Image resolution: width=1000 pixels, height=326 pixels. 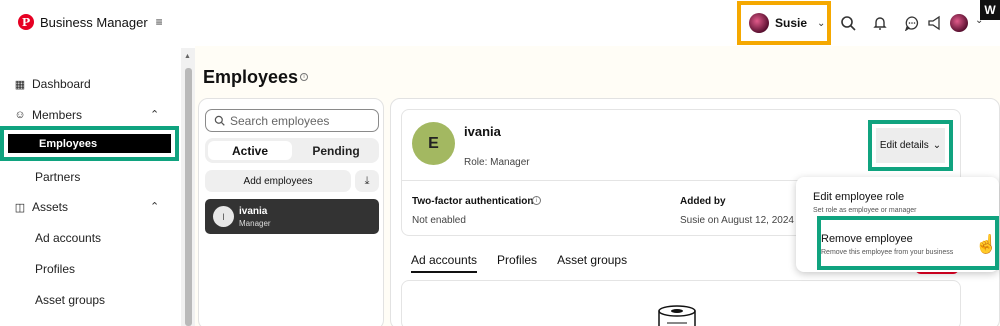 I want to click on added-by-label: Added by, so click(x=703, y=201).